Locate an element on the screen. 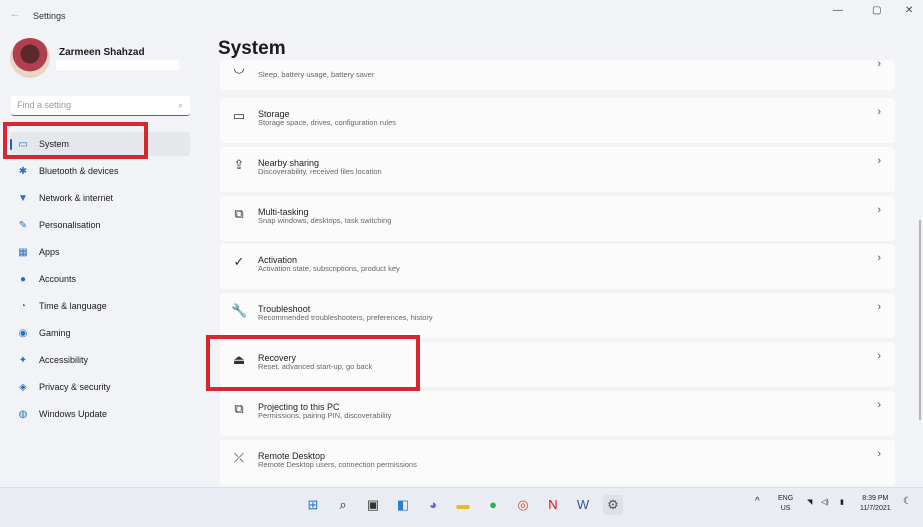  user-name: Zarmeen Shahzad is located at coordinates (102, 52).